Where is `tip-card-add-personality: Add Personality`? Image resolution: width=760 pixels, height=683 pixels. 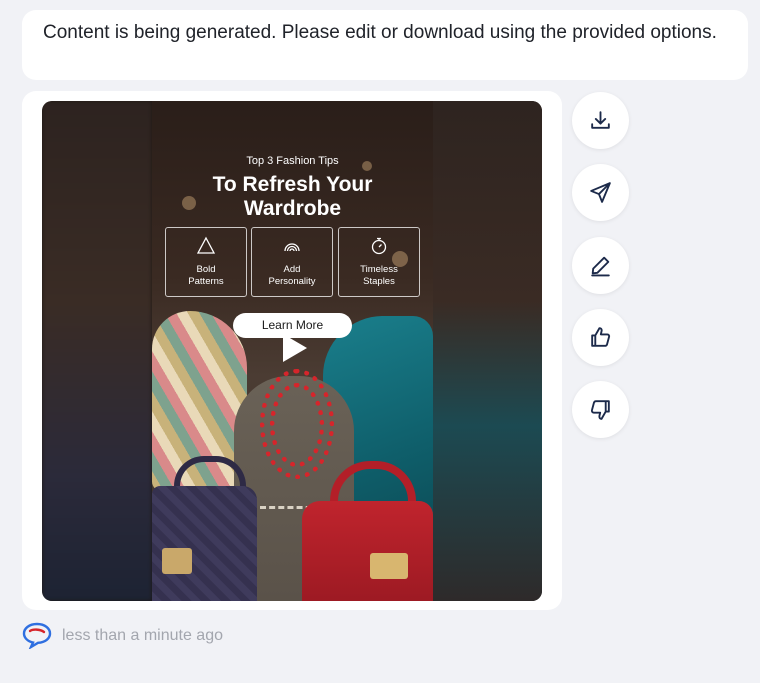 tip-card-add-personality: Add Personality is located at coordinates (292, 262).